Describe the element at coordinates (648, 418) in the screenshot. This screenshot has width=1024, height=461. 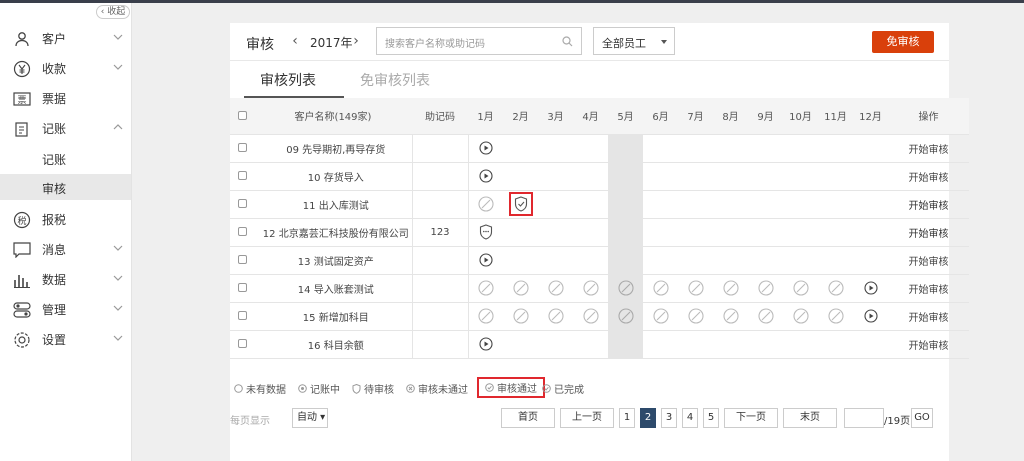
I see `page-button-current: 2` at that location.